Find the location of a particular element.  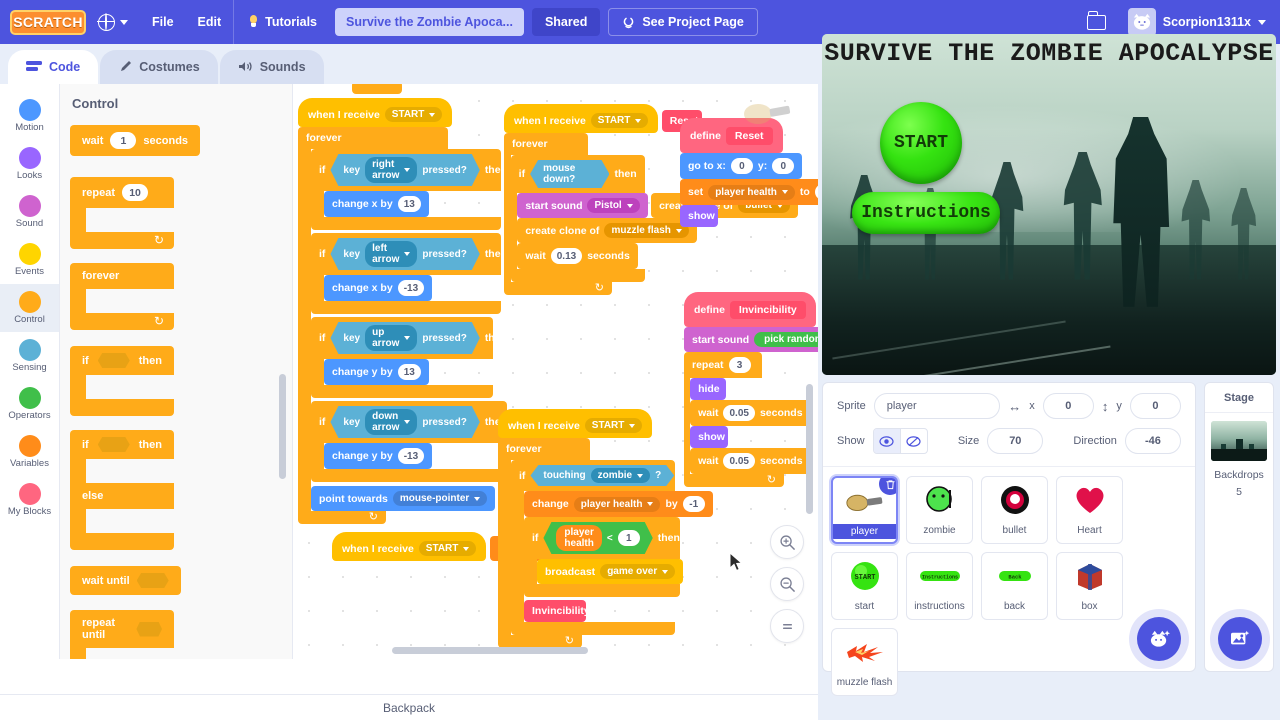

sound-dropdown: Pistol is located at coordinates (613, 205).